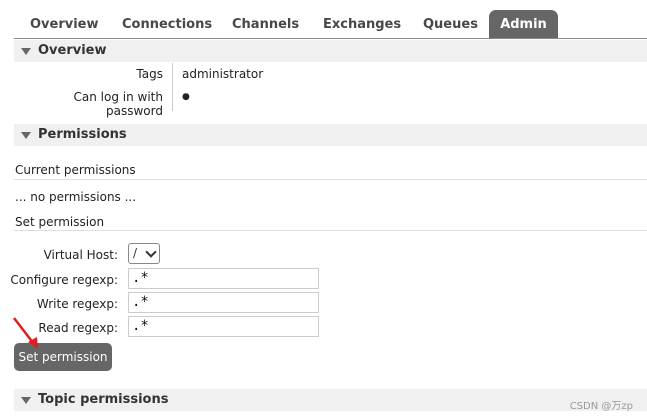 This screenshot has width=647, height=418. I want to click on topic-permissions-section-title: Topic permissions, so click(103, 399).